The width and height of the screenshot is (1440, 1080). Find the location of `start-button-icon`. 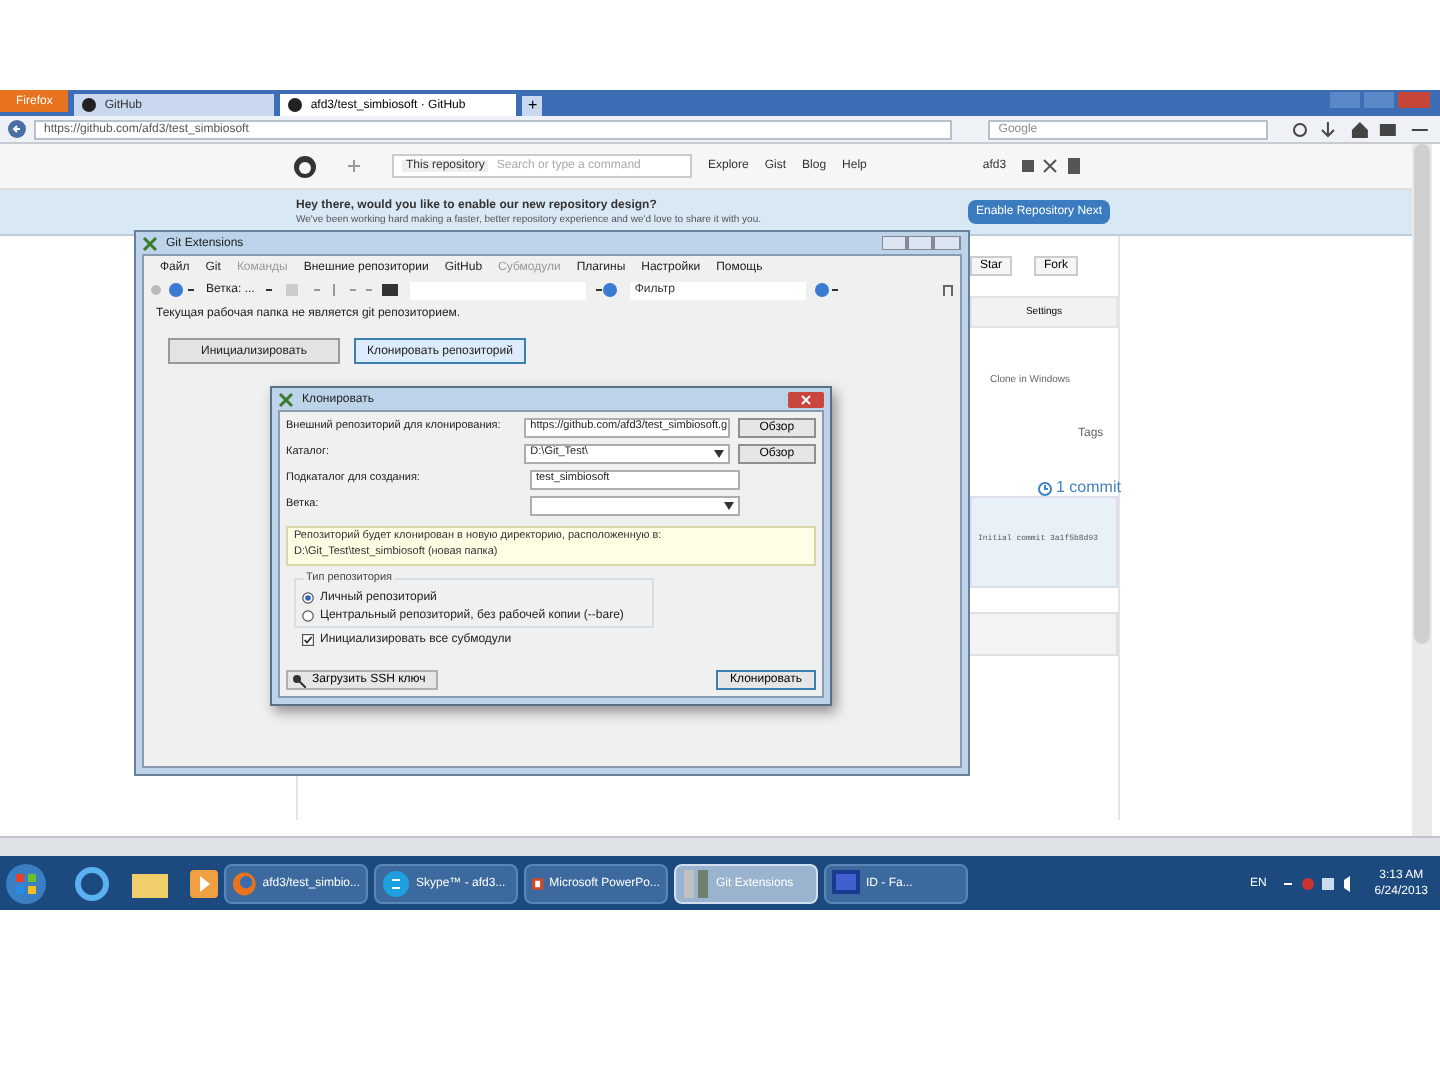

start-button-icon is located at coordinates (26, 883).